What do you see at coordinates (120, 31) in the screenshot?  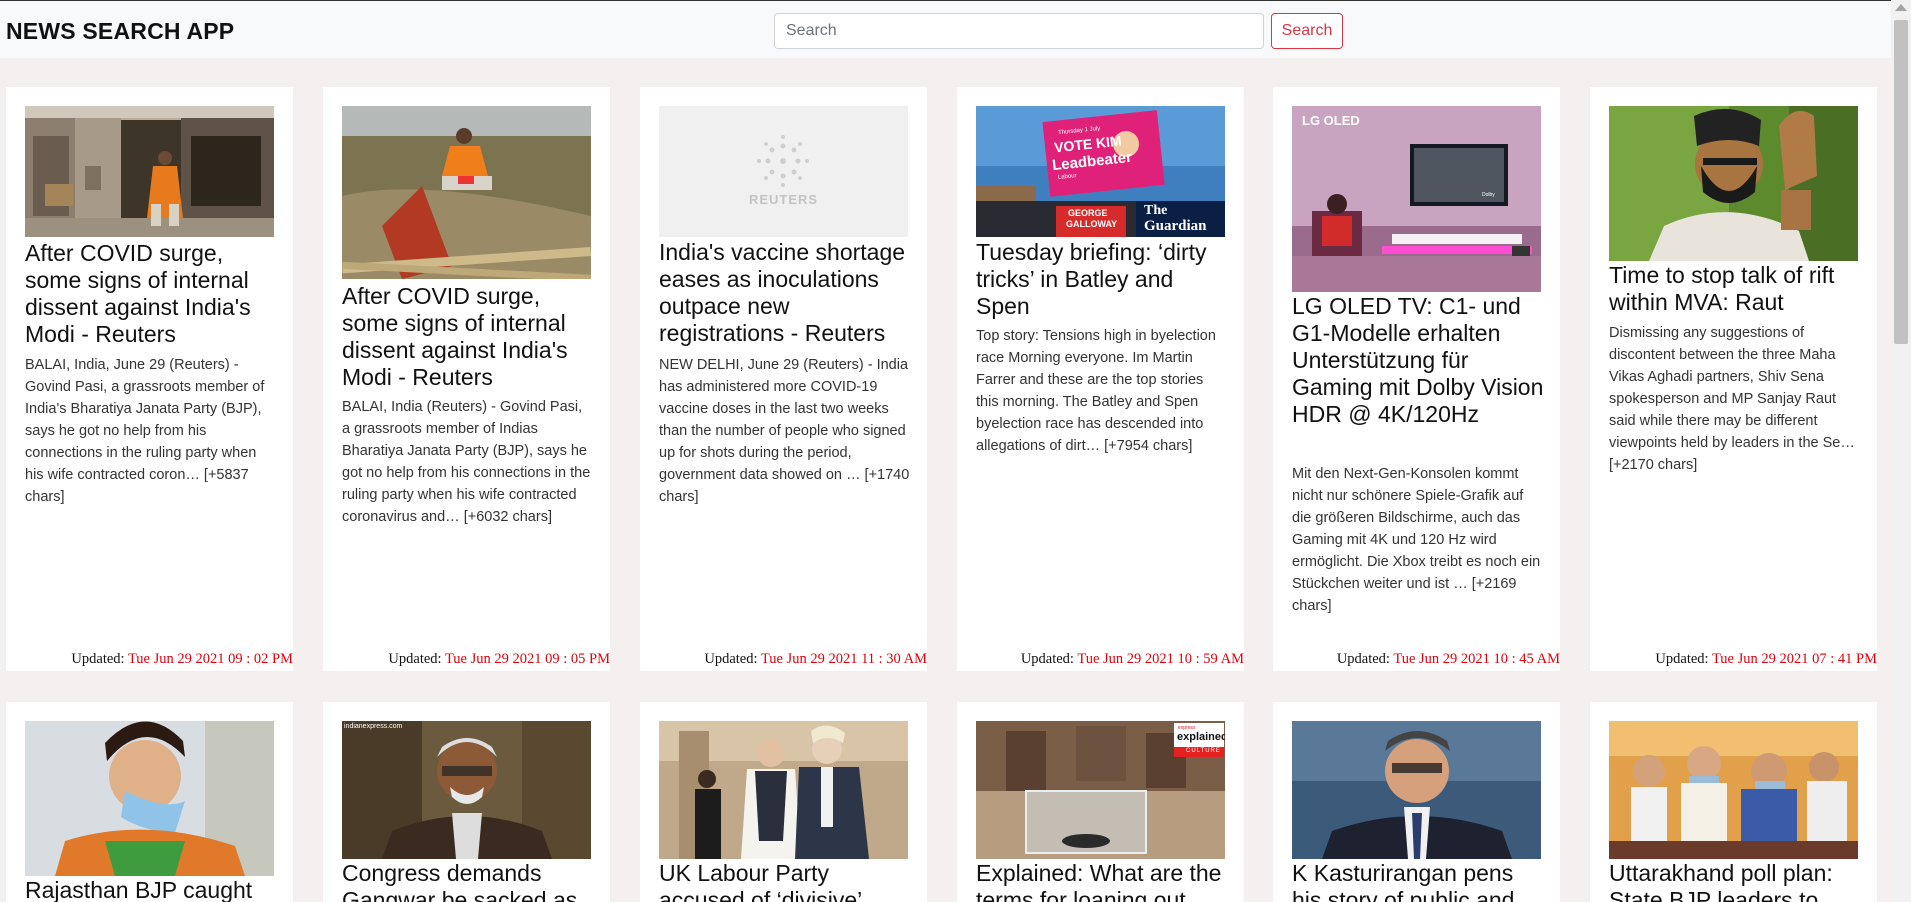 I see `app-title: NEWS SEARCH APP` at bounding box center [120, 31].